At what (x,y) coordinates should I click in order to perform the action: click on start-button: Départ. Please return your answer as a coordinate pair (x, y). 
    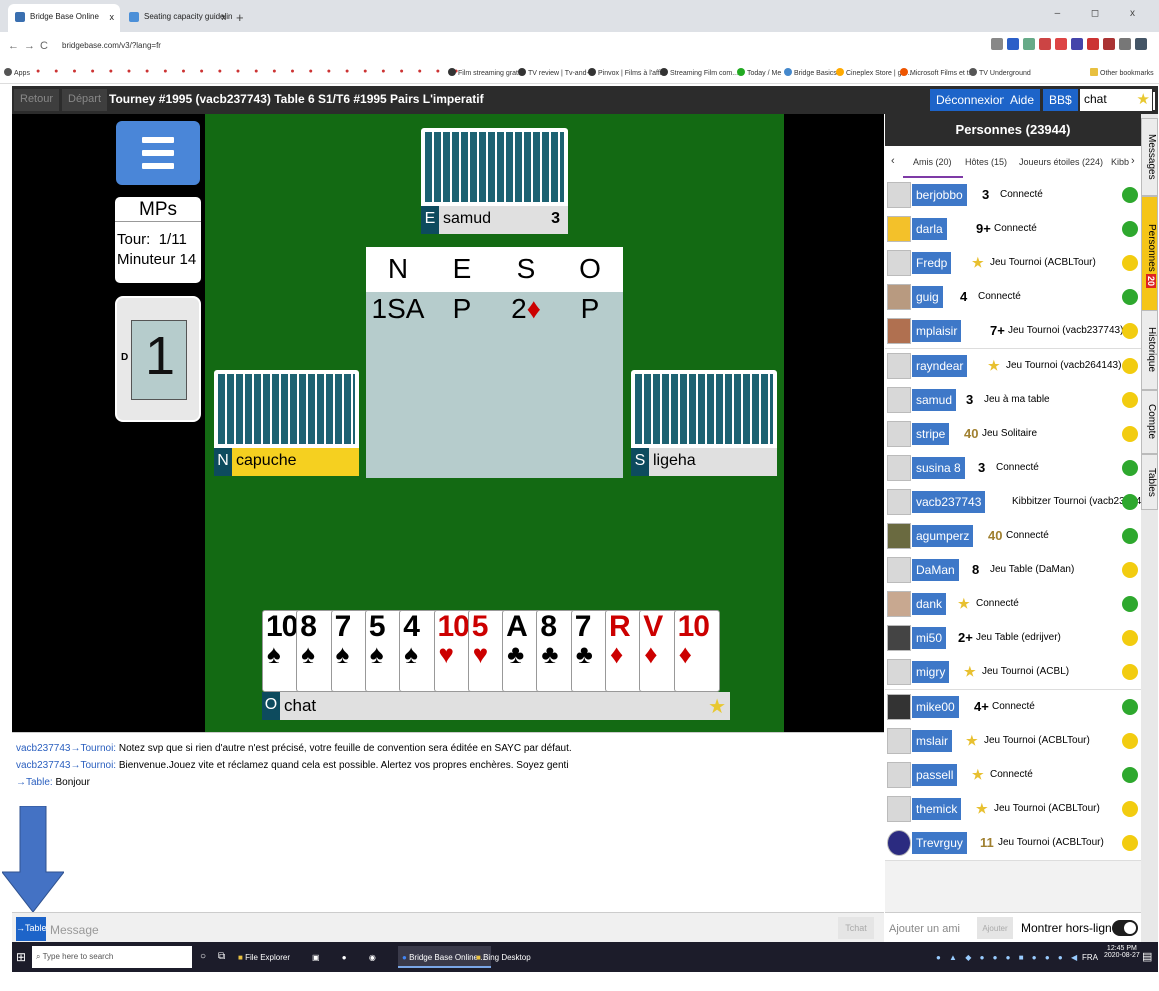
    Looking at the image, I should click on (85, 100).